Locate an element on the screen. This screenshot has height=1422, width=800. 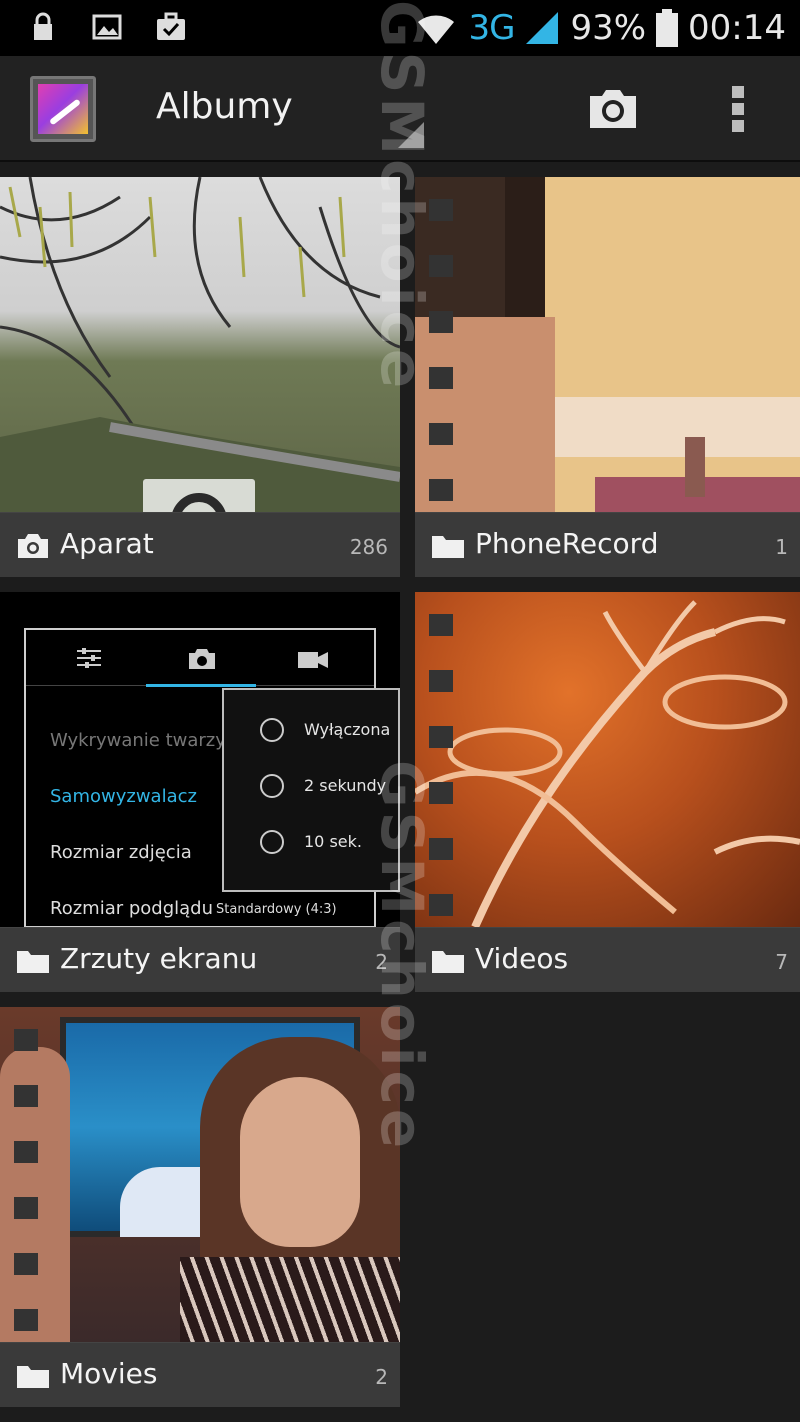
settings-row: Samowyzwalacz is located at coordinates (123, 796).